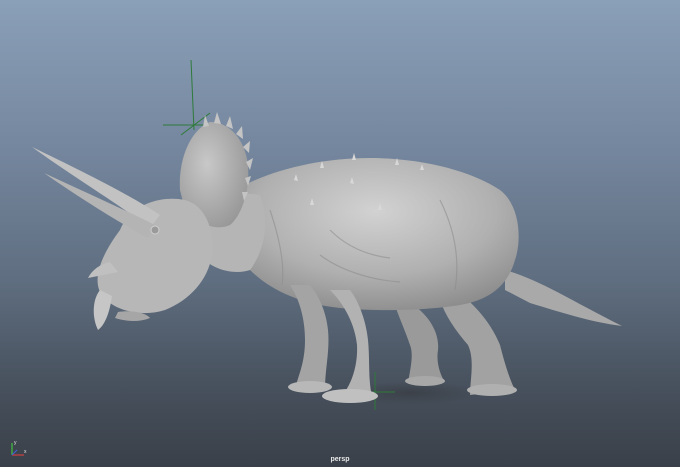 The height and width of the screenshot is (467, 680). Describe the element at coordinates (340, 459) in the screenshot. I see `camera-name-label: persp` at that location.